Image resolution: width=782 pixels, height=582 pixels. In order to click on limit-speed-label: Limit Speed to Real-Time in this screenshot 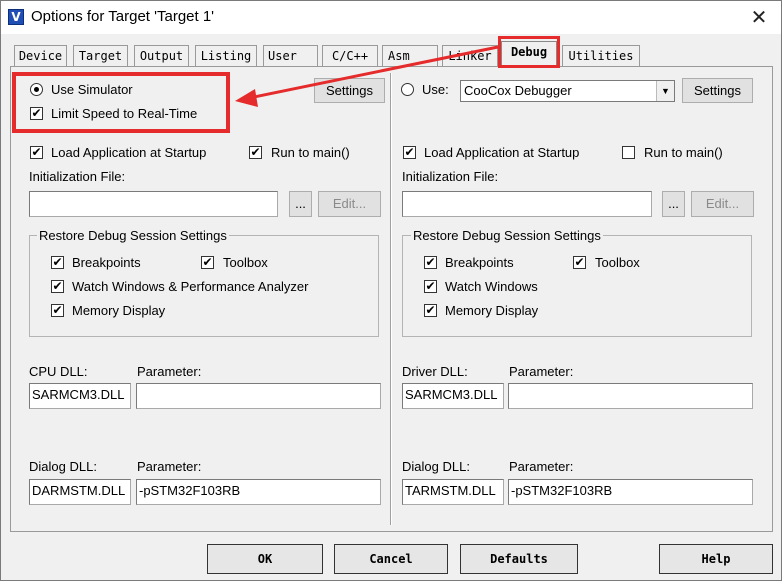, I will do `click(124, 113)`.